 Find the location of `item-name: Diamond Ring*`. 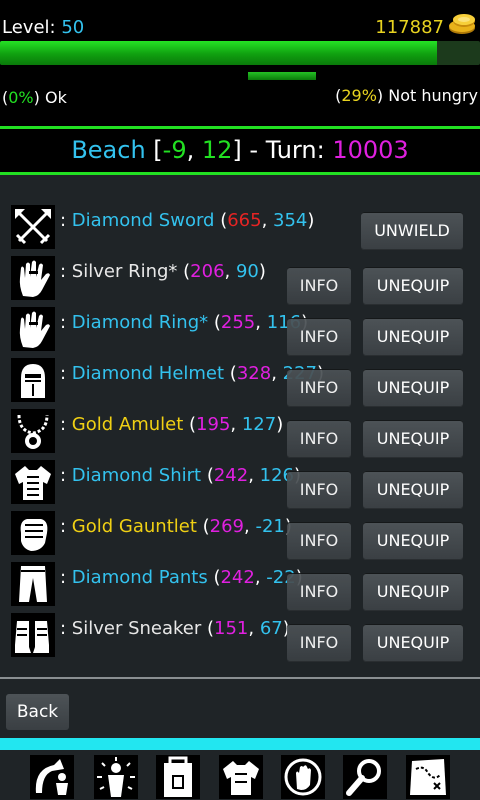

item-name: Diamond Ring* is located at coordinates (140, 322).